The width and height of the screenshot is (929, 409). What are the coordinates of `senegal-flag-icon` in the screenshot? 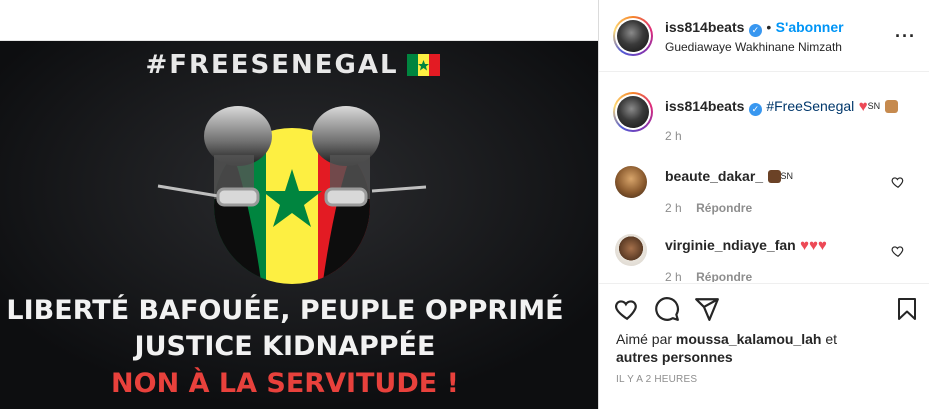 It's located at (423, 65).